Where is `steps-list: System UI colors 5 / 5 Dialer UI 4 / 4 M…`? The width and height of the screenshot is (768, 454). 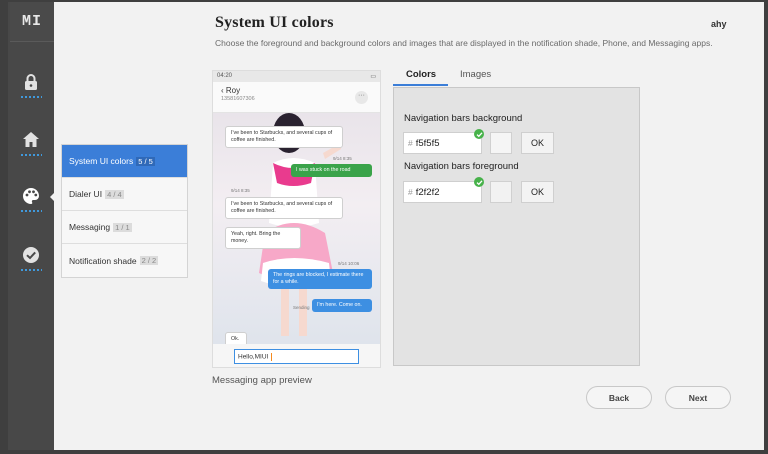 steps-list: System UI colors 5 / 5 Dialer UI 4 / 4 M… is located at coordinates (124, 211).